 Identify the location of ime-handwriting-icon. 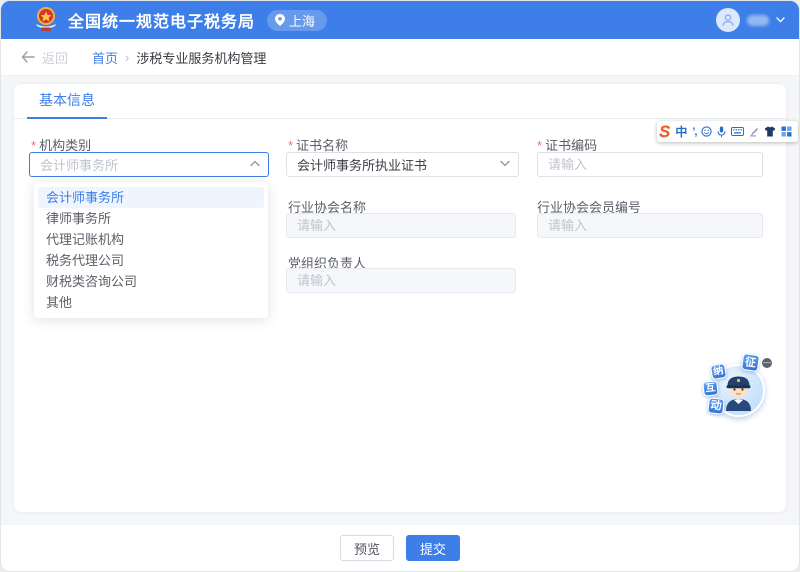
(754, 131).